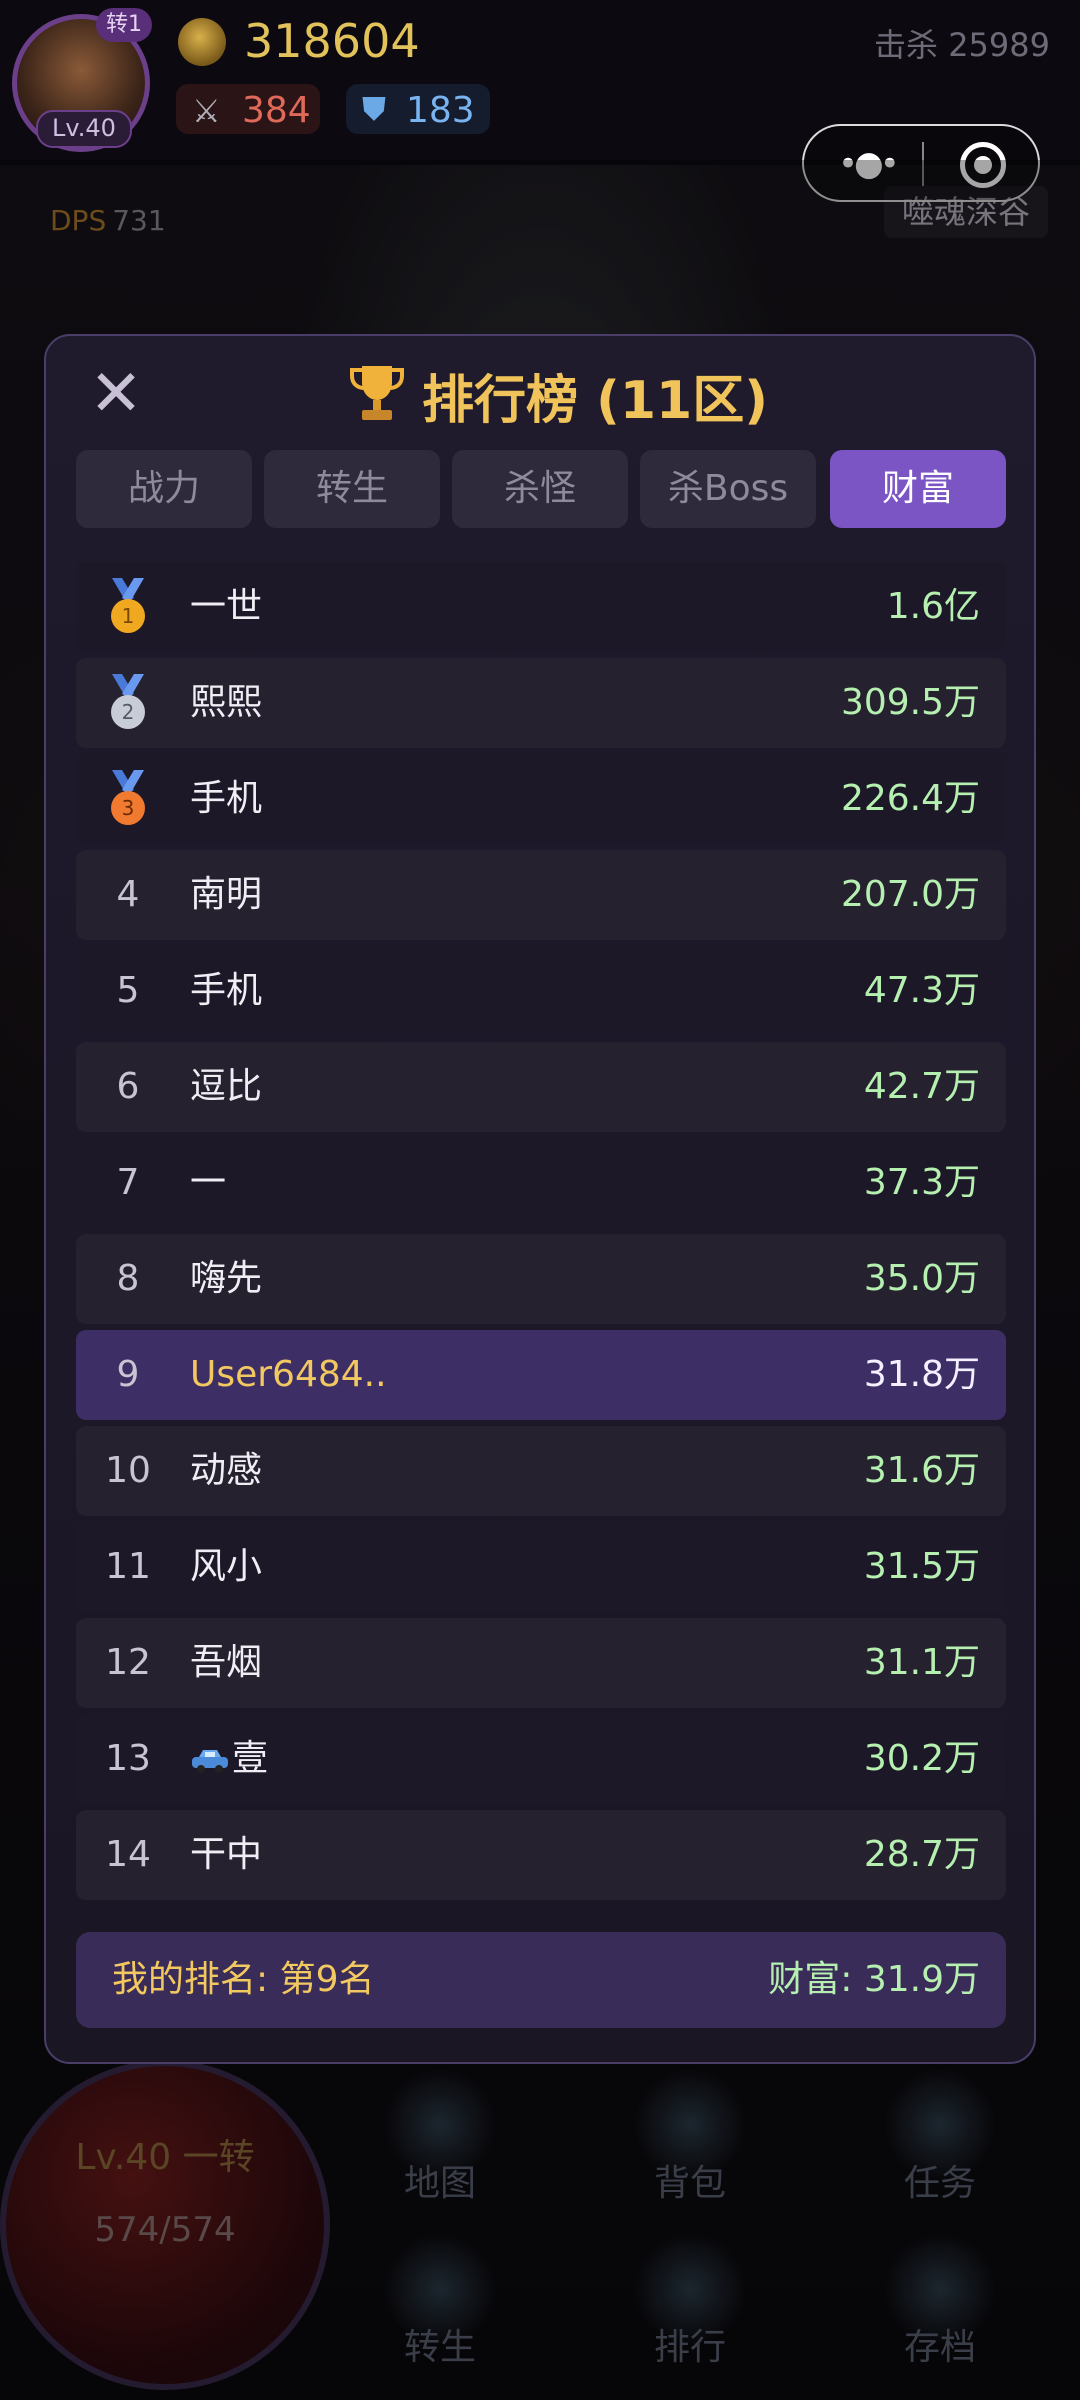  Describe the element at coordinates (226, 1086) in the screenshot. I see `player-name: 逗比` at that location.